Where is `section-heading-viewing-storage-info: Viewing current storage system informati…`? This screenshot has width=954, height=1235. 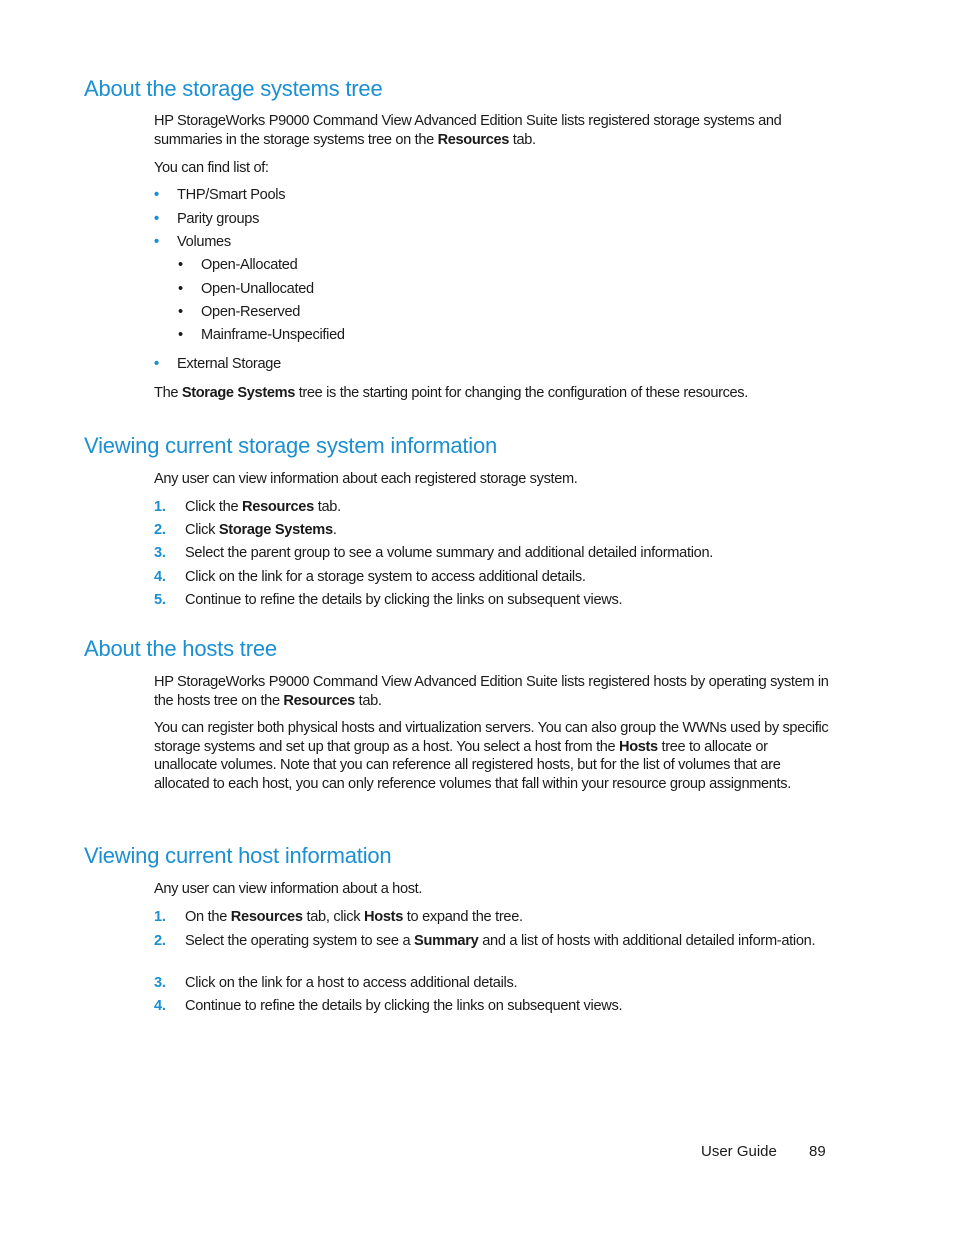
section-heading-viewing-storage-info: Viewing current storage system informati… is located at coordinates (291, 445).